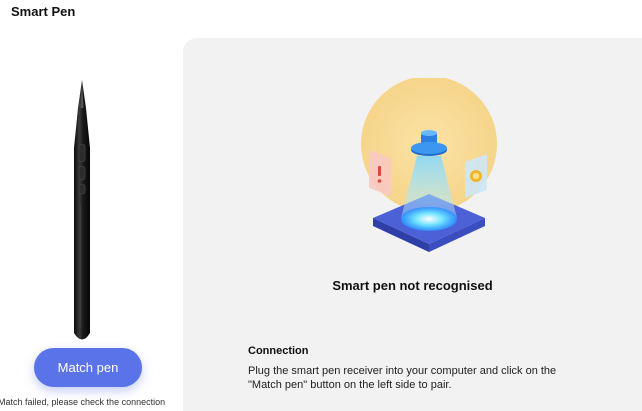 The height and width of the screenshot is (411, 642). I want to click on pen-receiver-illustration, so click(428, 167).